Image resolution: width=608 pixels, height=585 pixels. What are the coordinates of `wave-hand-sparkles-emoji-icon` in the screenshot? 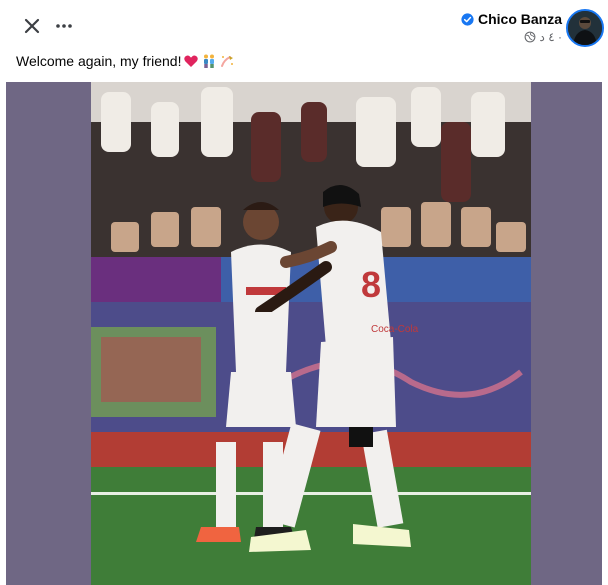 It's located at (227, 61).